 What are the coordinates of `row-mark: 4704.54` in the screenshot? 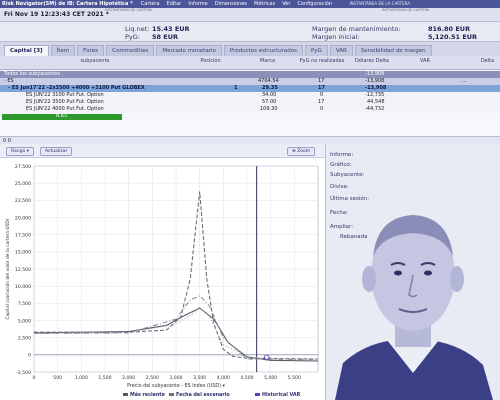 It's located at (268, 81).